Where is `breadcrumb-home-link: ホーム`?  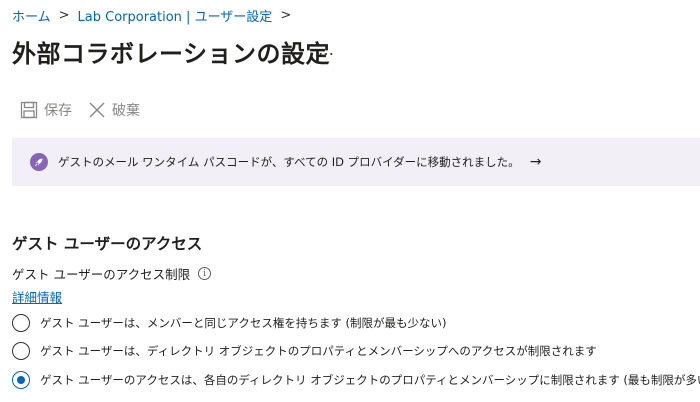
breadcrumb-home-link: ホーム is located at coordinates (31, 15).